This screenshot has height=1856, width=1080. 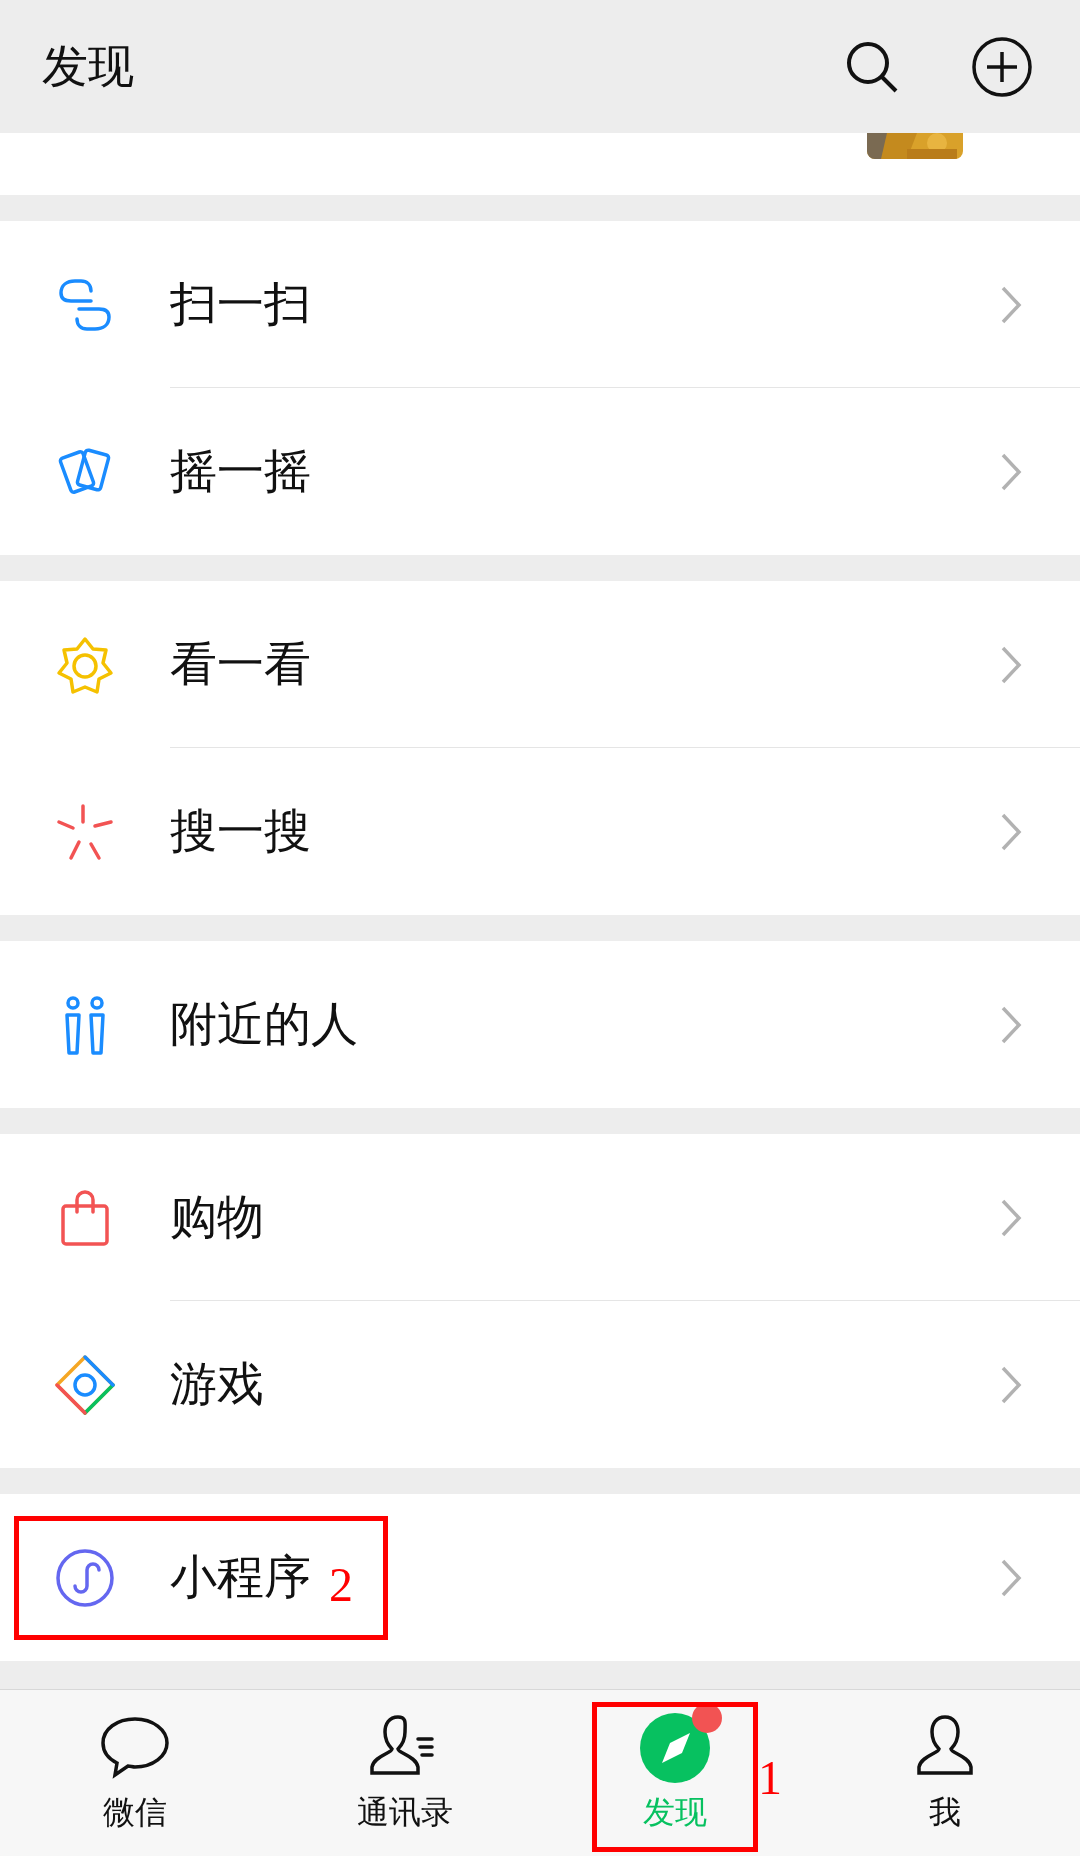 What do you see at coordinates (540, 1024) in the screenshot?
I see `menu-item: 附近的人` at bounding box center [540, 1024].